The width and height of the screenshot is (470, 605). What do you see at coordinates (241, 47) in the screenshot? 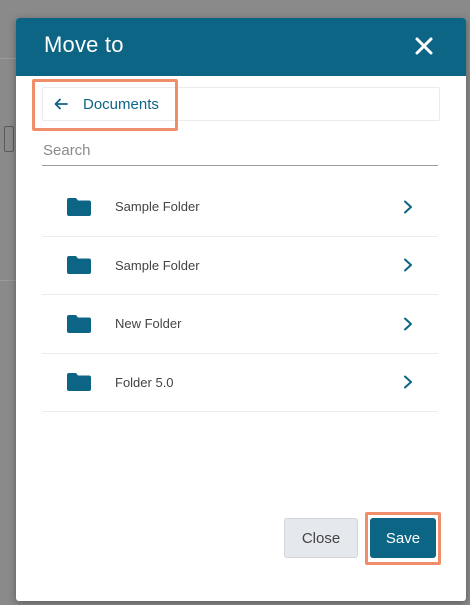
I see `dialog-header: Move to` at bounding box center [241, 47].